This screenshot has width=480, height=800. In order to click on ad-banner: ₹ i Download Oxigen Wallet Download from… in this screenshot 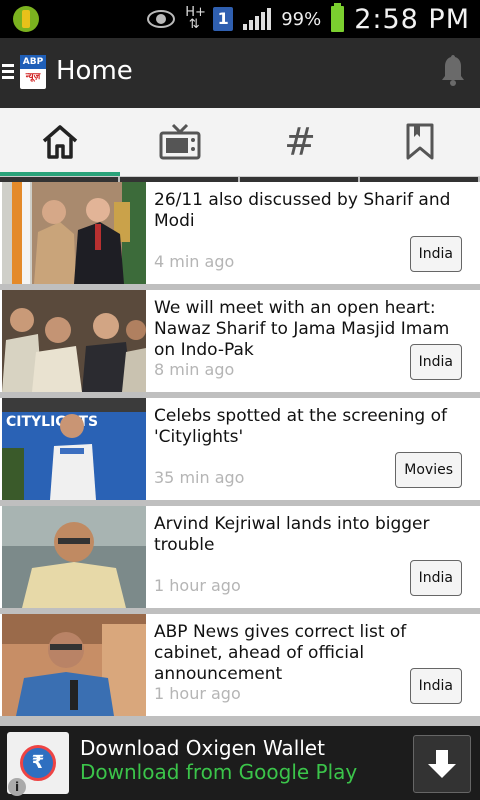, I will do `click(240, 763)`.